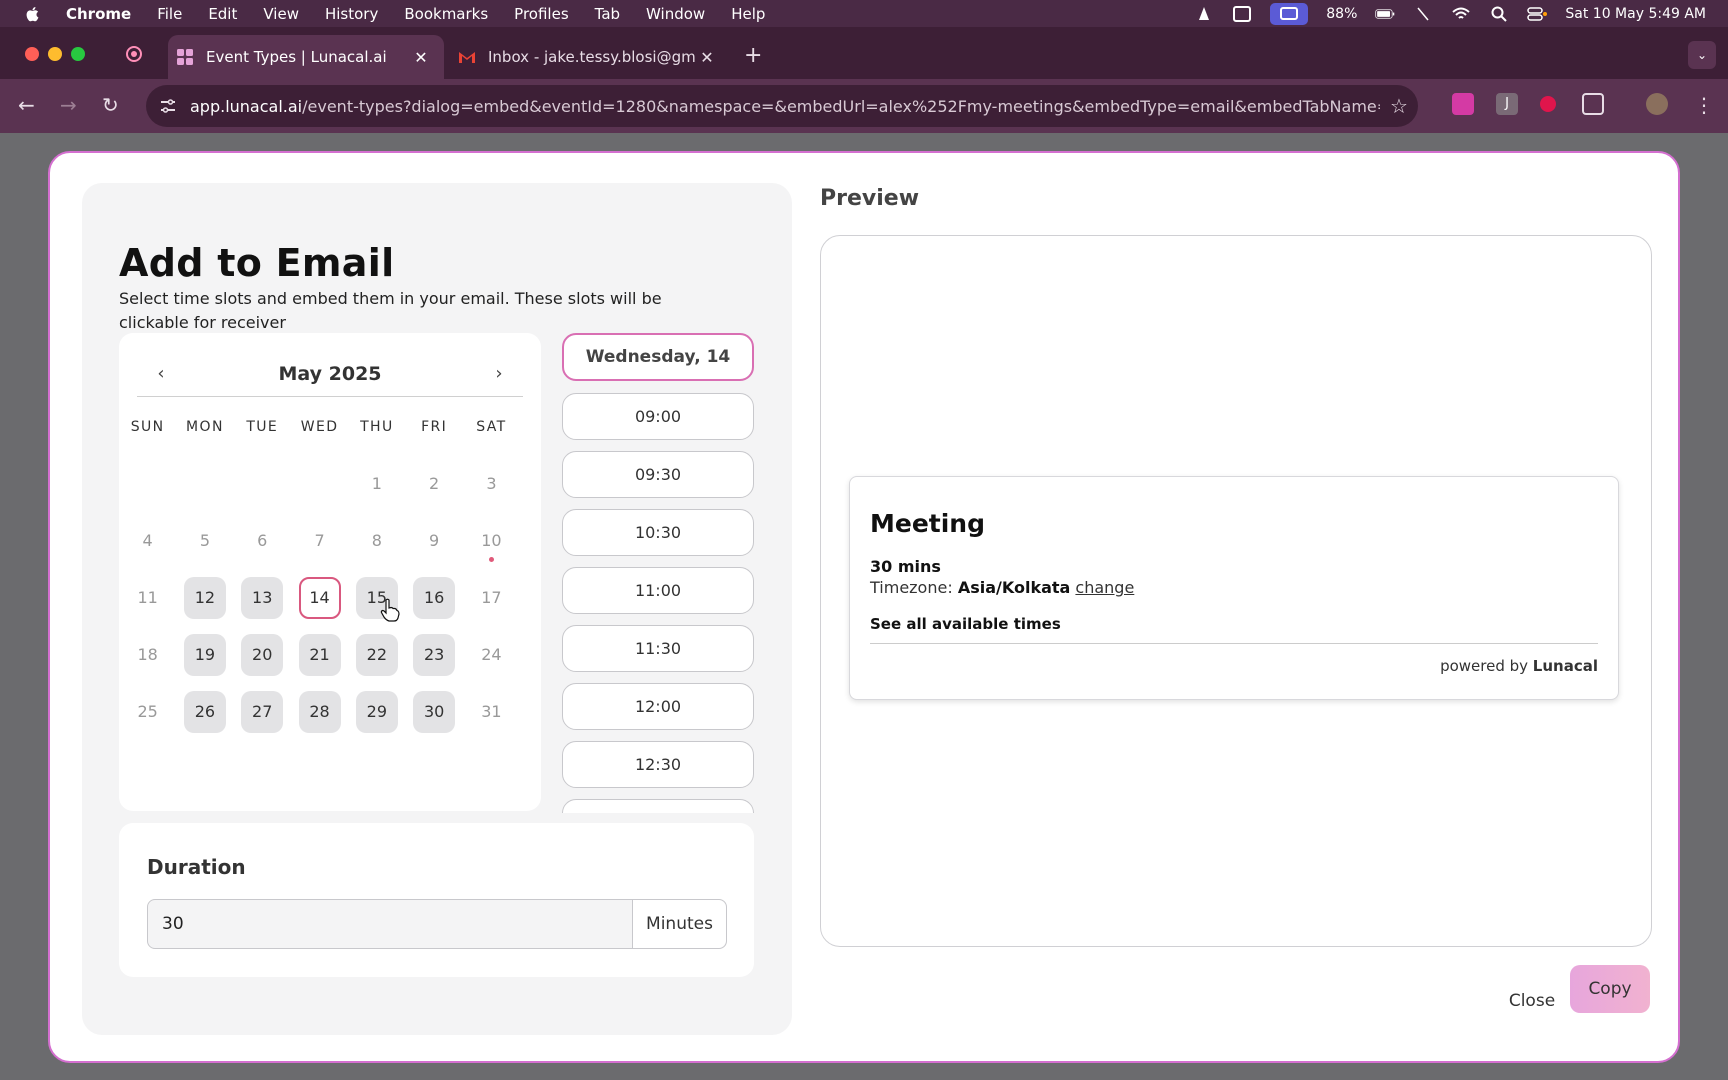  Describe the element at coordinates (748, 14) in the screenshot. I see `menu-help: Help` at that location.